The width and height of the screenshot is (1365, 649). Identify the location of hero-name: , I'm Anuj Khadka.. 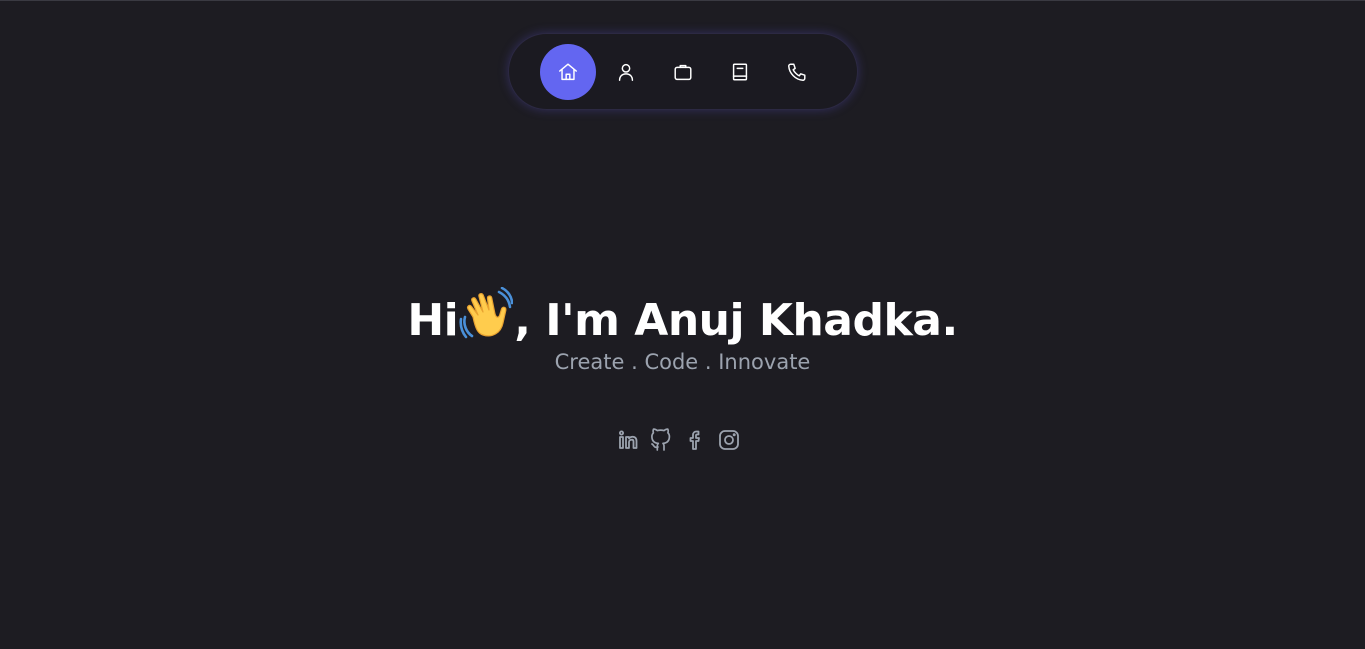
(736, 320).